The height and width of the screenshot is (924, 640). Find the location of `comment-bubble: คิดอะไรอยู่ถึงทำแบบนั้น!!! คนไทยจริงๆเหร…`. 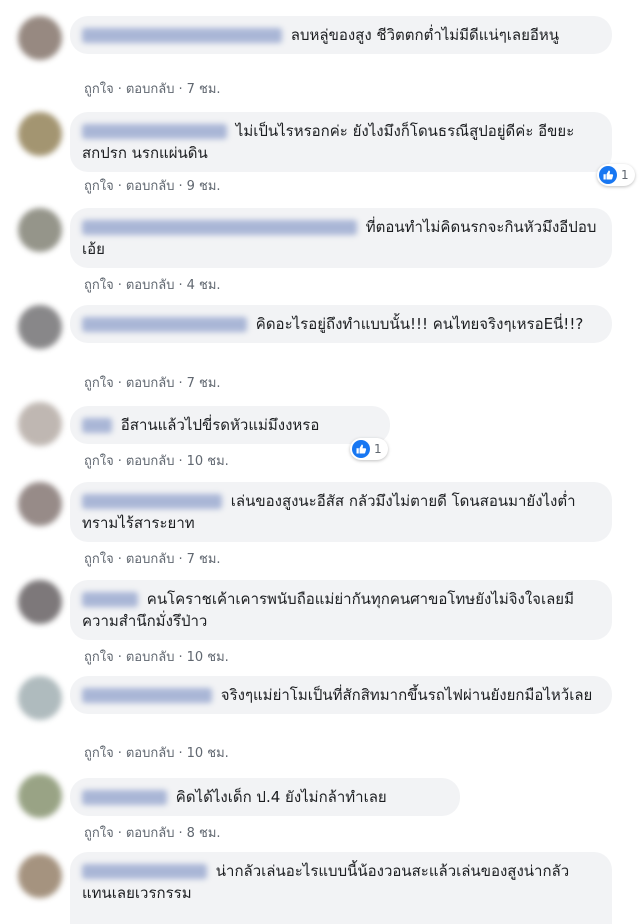

comment-bubble: คิดอะไรอยู่ถึงทำแบบนั้น!!! คนไทยจริงๆเหร… is located at coordinates (341, 324).